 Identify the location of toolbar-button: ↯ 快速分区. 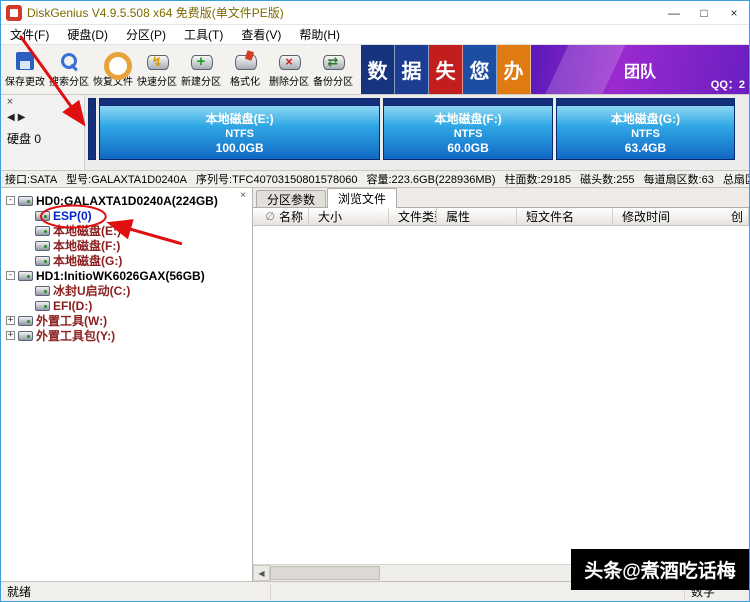
(157, 69).